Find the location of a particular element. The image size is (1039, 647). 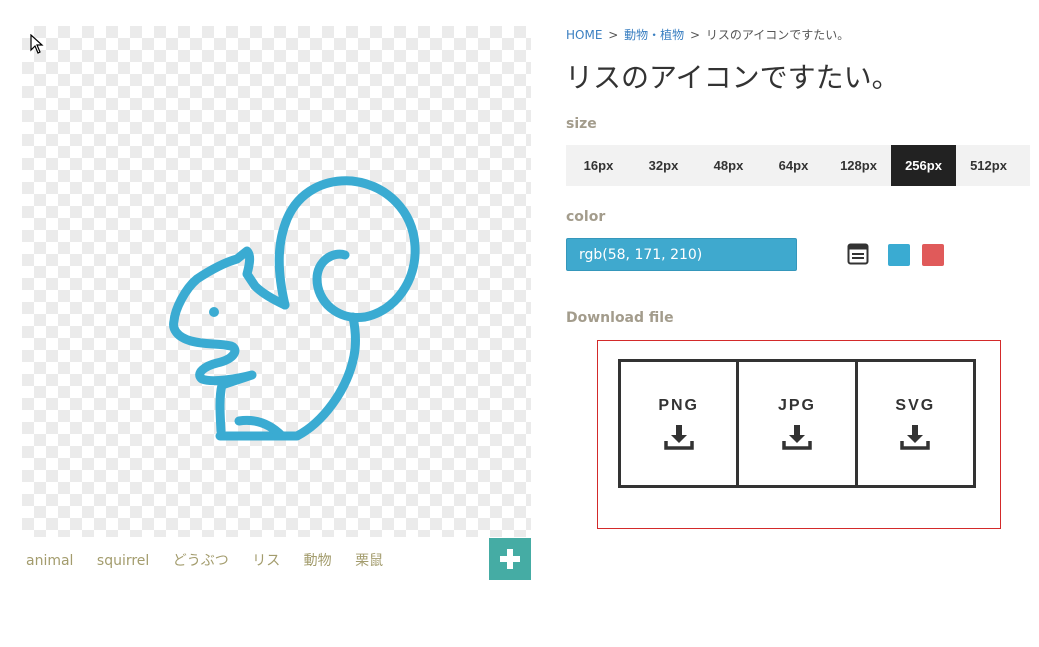

plus-icon is located at coordinates (510, 559).